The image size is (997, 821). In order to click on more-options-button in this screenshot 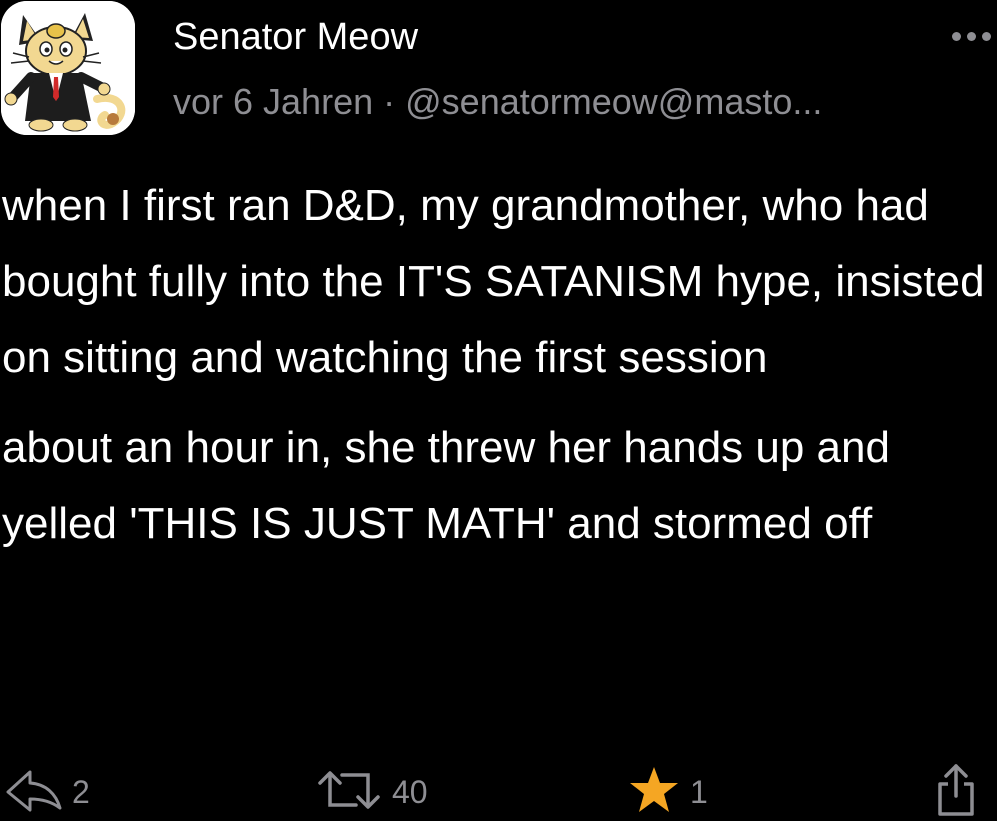, I will do `click(968, 36)`.